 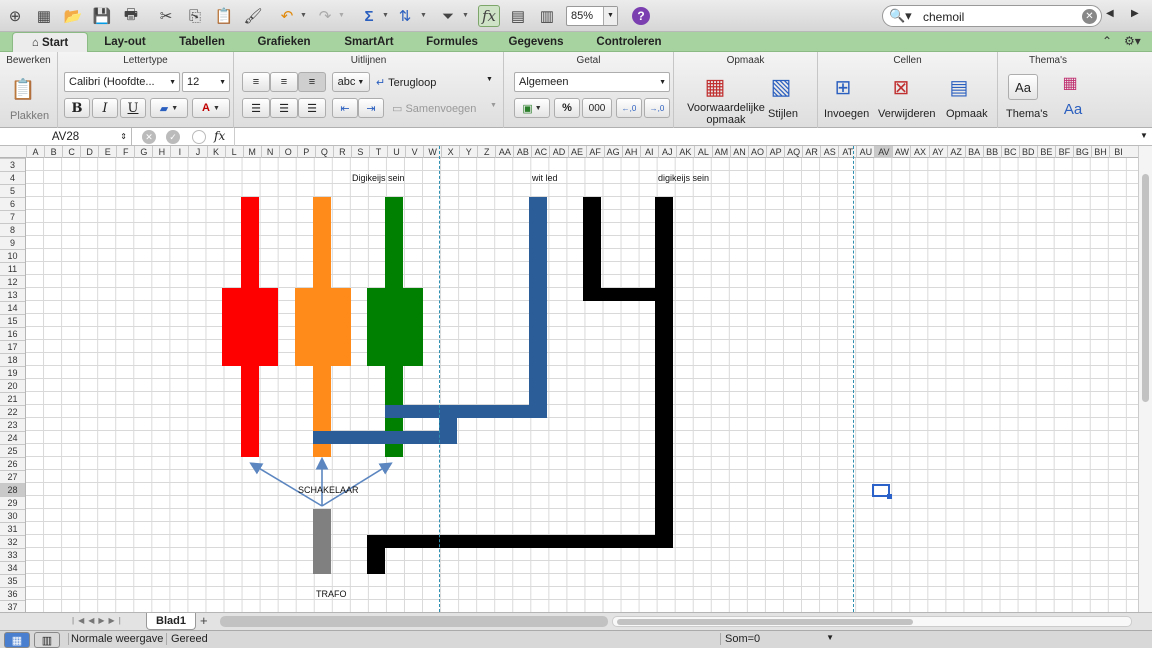 What do you see at coordinates (12, 567) in the screenshot?
I see `row-header: 34` at bounding box center [12, 567].